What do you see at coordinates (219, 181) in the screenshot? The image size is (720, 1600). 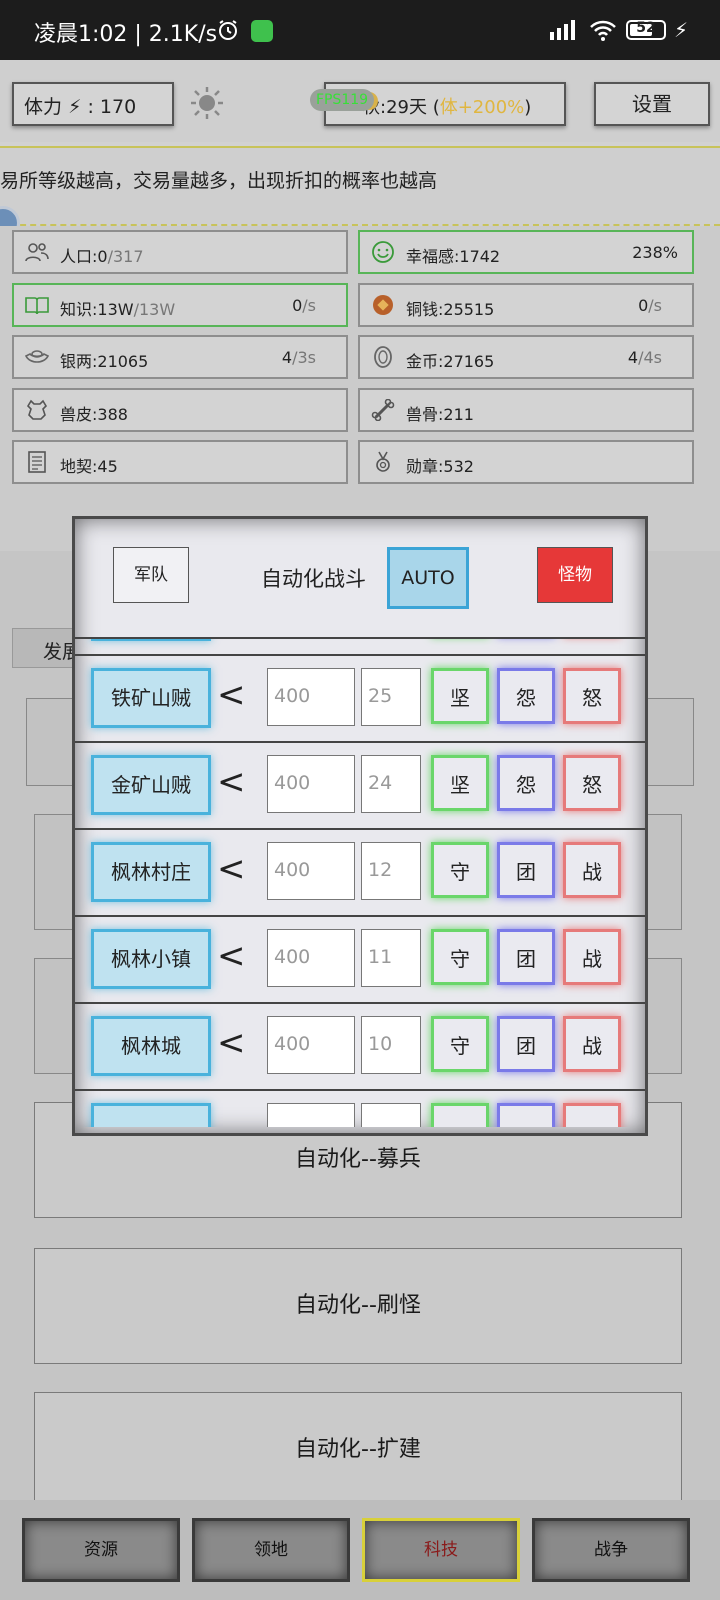 I see `tip-text: 易所等级越高，交易量越多，出现折扣的概率也越高` at bounding box center [219, 181].